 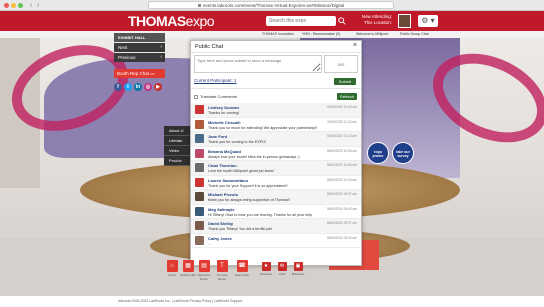 I want to click on translate-comments: Translate Comments, so click(x=215, y=96).